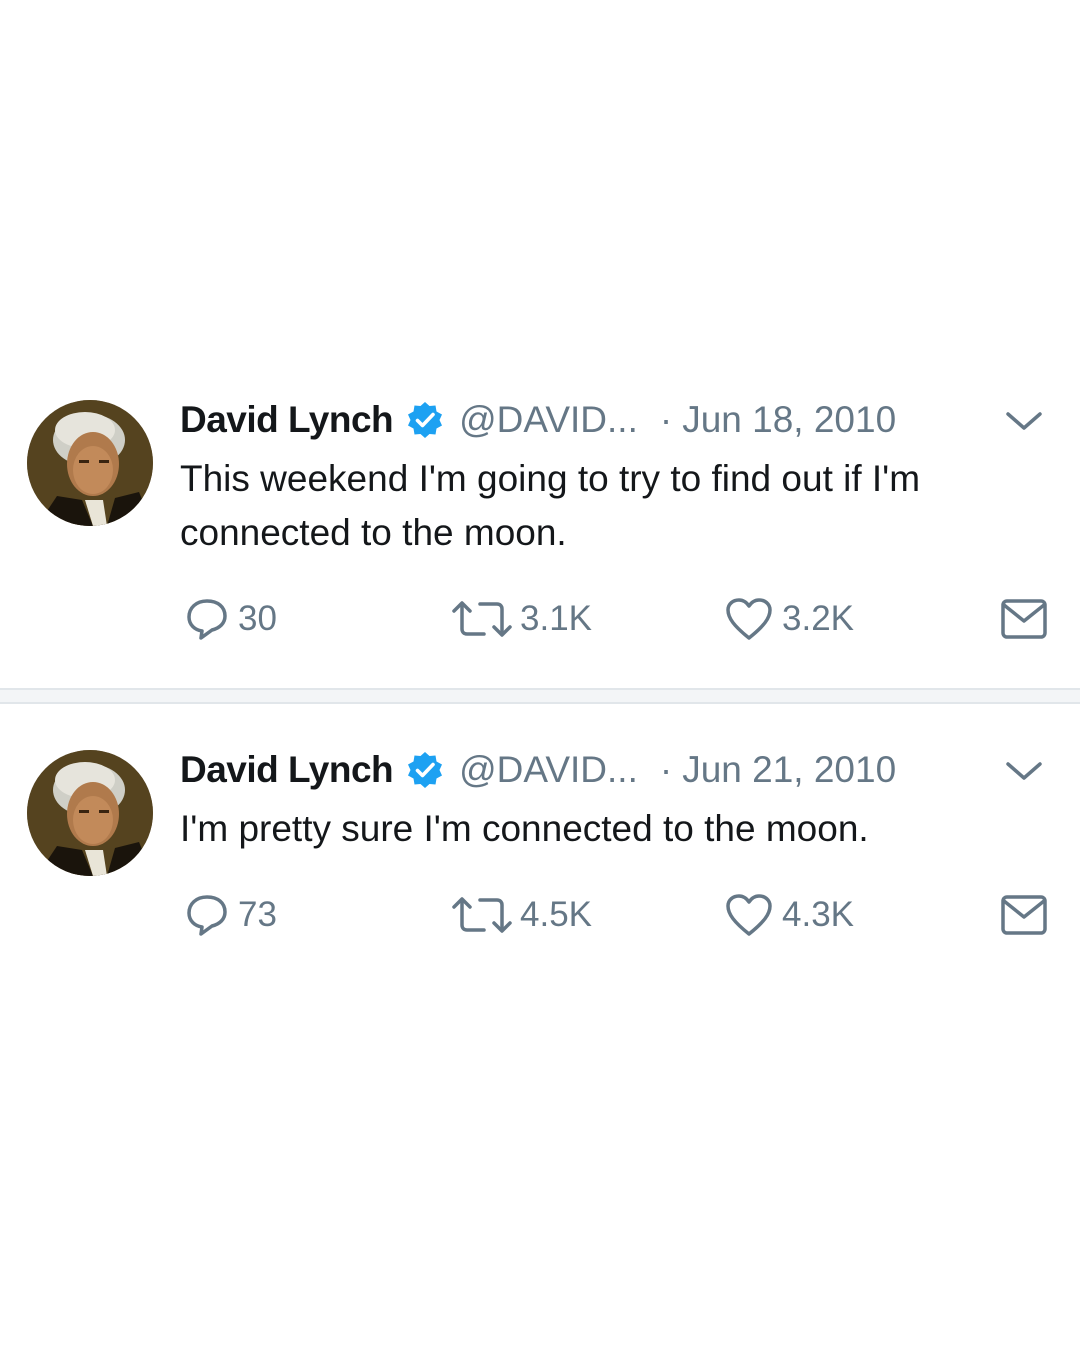 This screenshot has height=1350, width=1080. I want to click on tweet-actions: 30 3.1K 3.2K, so click(540, 619).